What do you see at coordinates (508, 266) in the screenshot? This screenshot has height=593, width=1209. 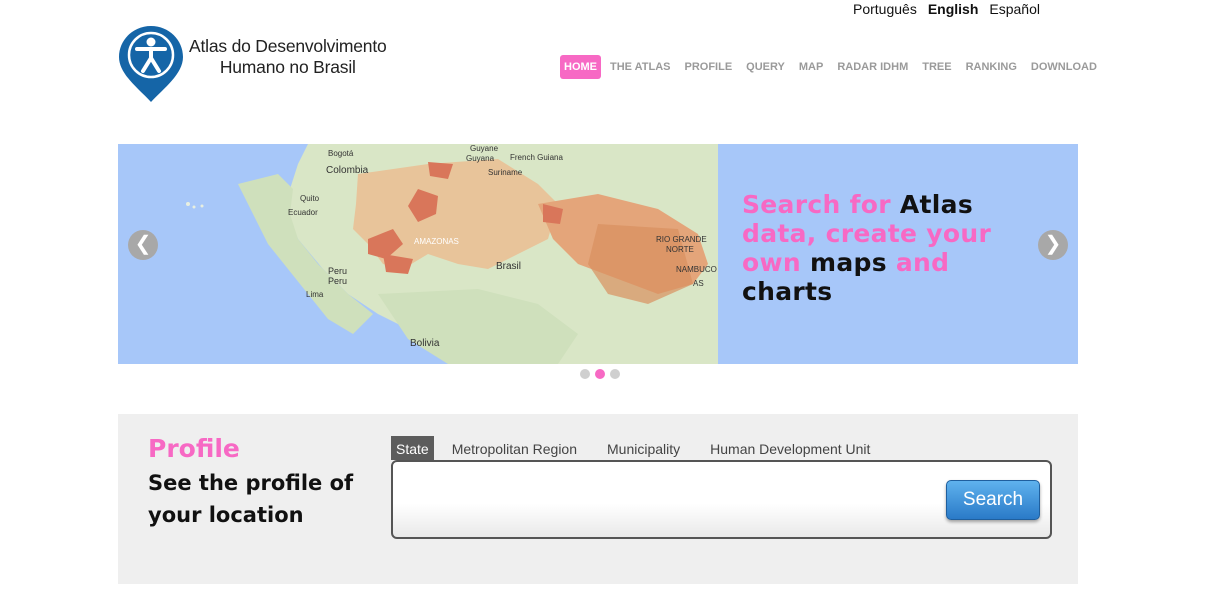 I see `map-label-brasil: Brasil` at bounding box center [508, 266].